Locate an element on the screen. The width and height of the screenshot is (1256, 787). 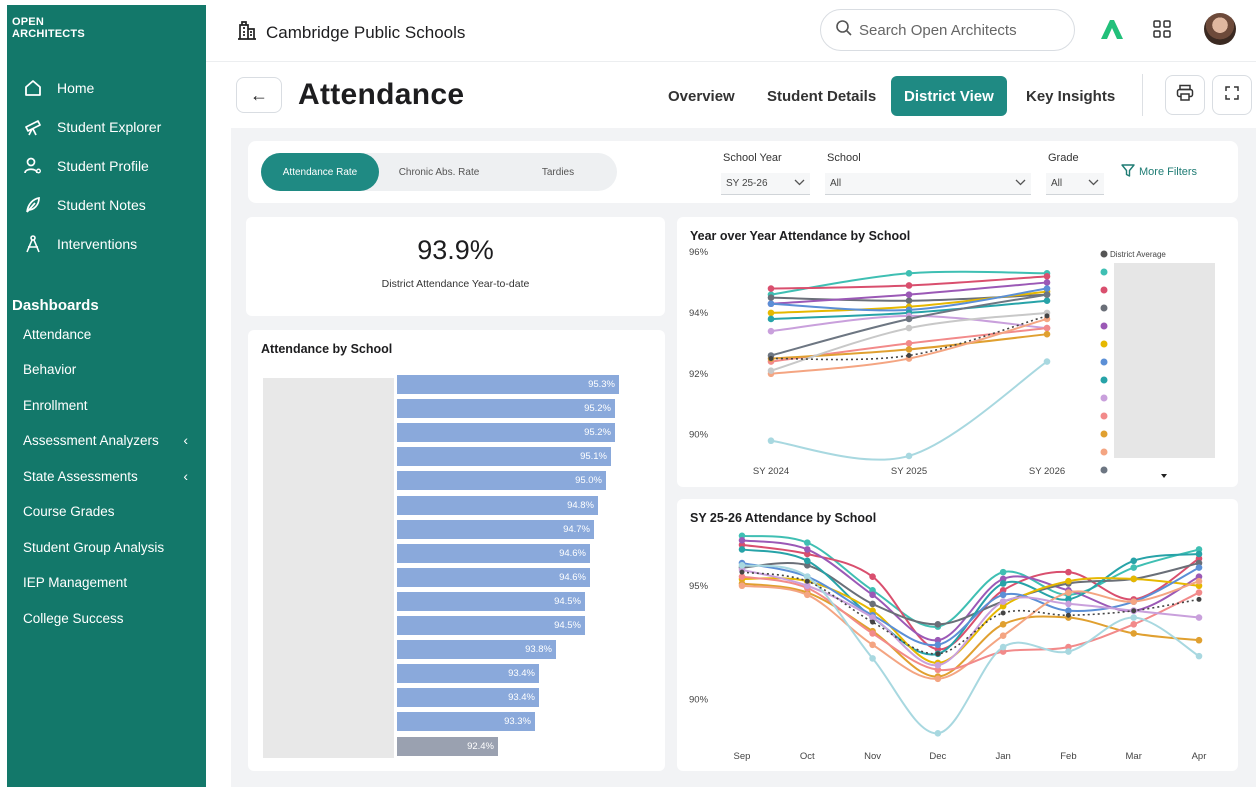
school-year-select: SY 25-26 is located at coordinates (765, 184).